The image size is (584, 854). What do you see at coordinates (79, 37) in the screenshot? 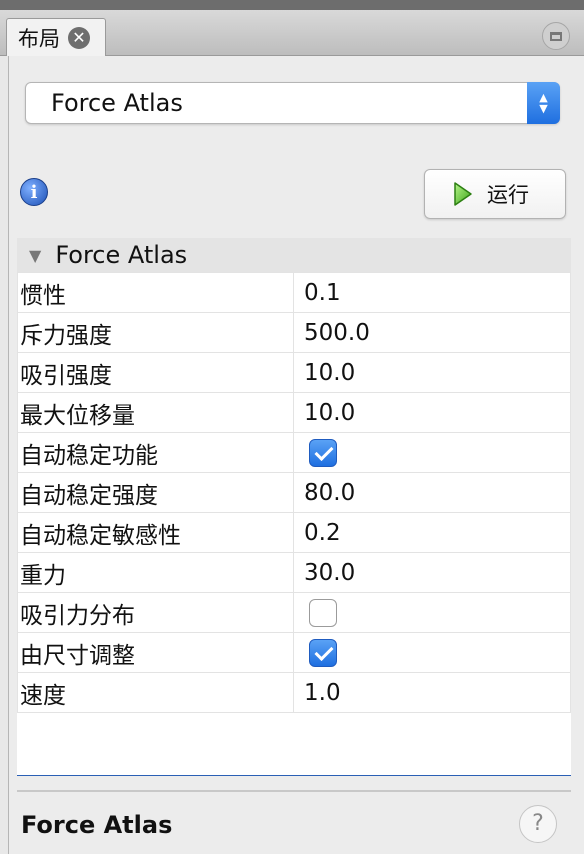
I see `close-icon: ✕` at bounding box center [79, 37].